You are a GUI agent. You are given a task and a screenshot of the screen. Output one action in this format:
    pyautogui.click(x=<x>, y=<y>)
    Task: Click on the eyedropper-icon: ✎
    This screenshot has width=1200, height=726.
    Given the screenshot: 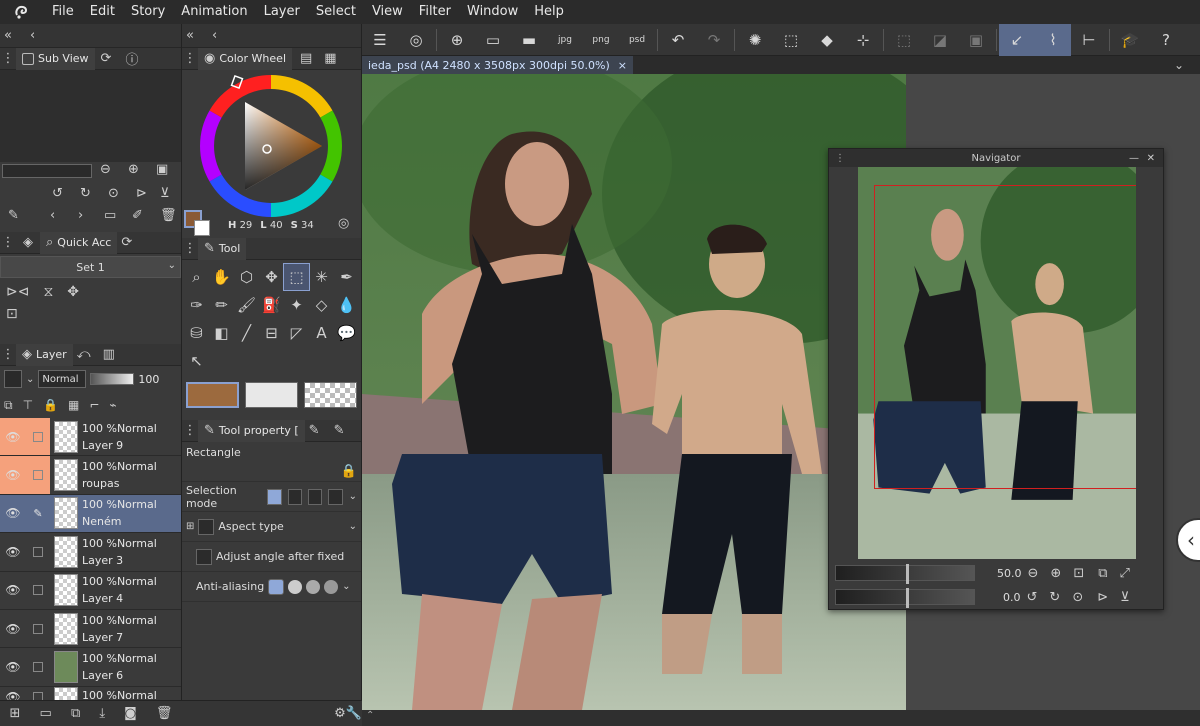 What is the action you would take?
    pyautogui.click(x=13, y=215)
    